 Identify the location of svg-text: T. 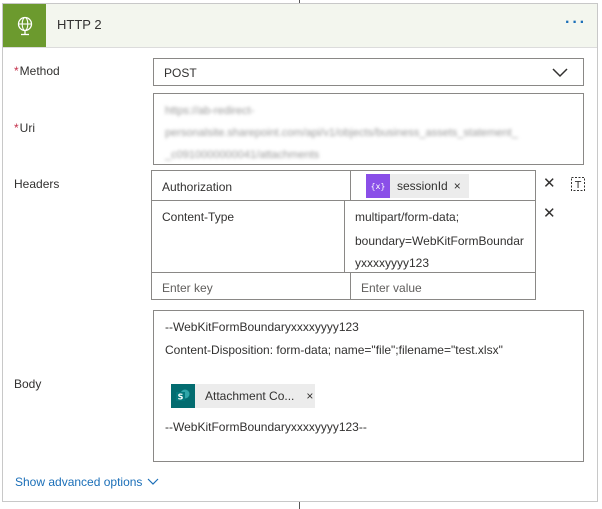
(578, 185).